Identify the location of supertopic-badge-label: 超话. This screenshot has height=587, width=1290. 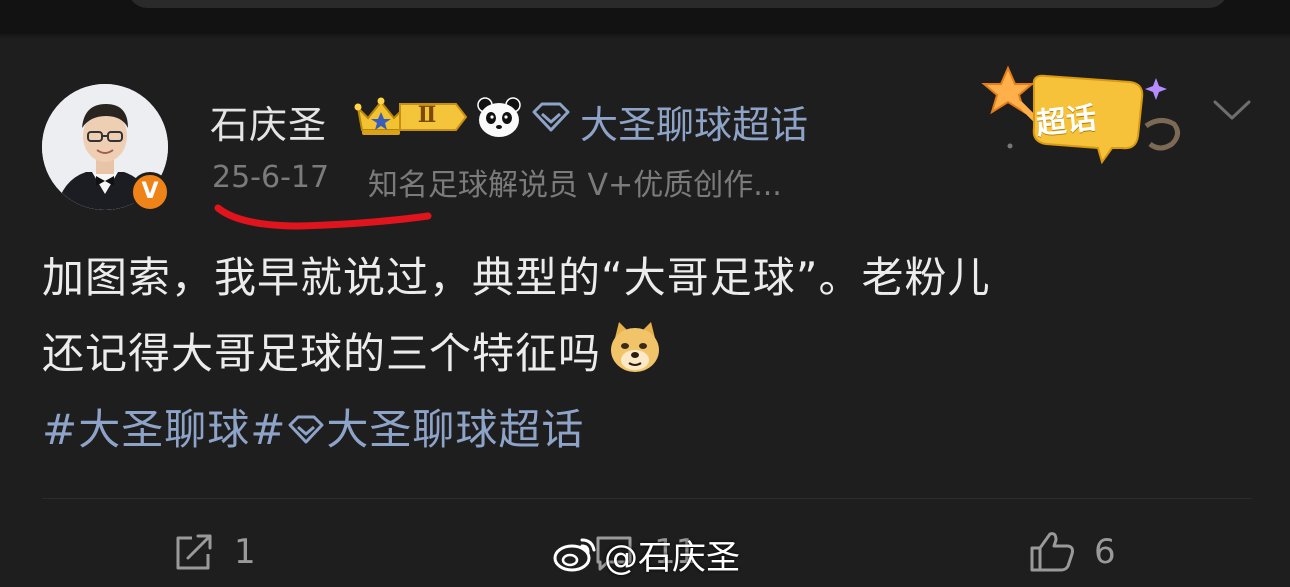
(1066, 121).